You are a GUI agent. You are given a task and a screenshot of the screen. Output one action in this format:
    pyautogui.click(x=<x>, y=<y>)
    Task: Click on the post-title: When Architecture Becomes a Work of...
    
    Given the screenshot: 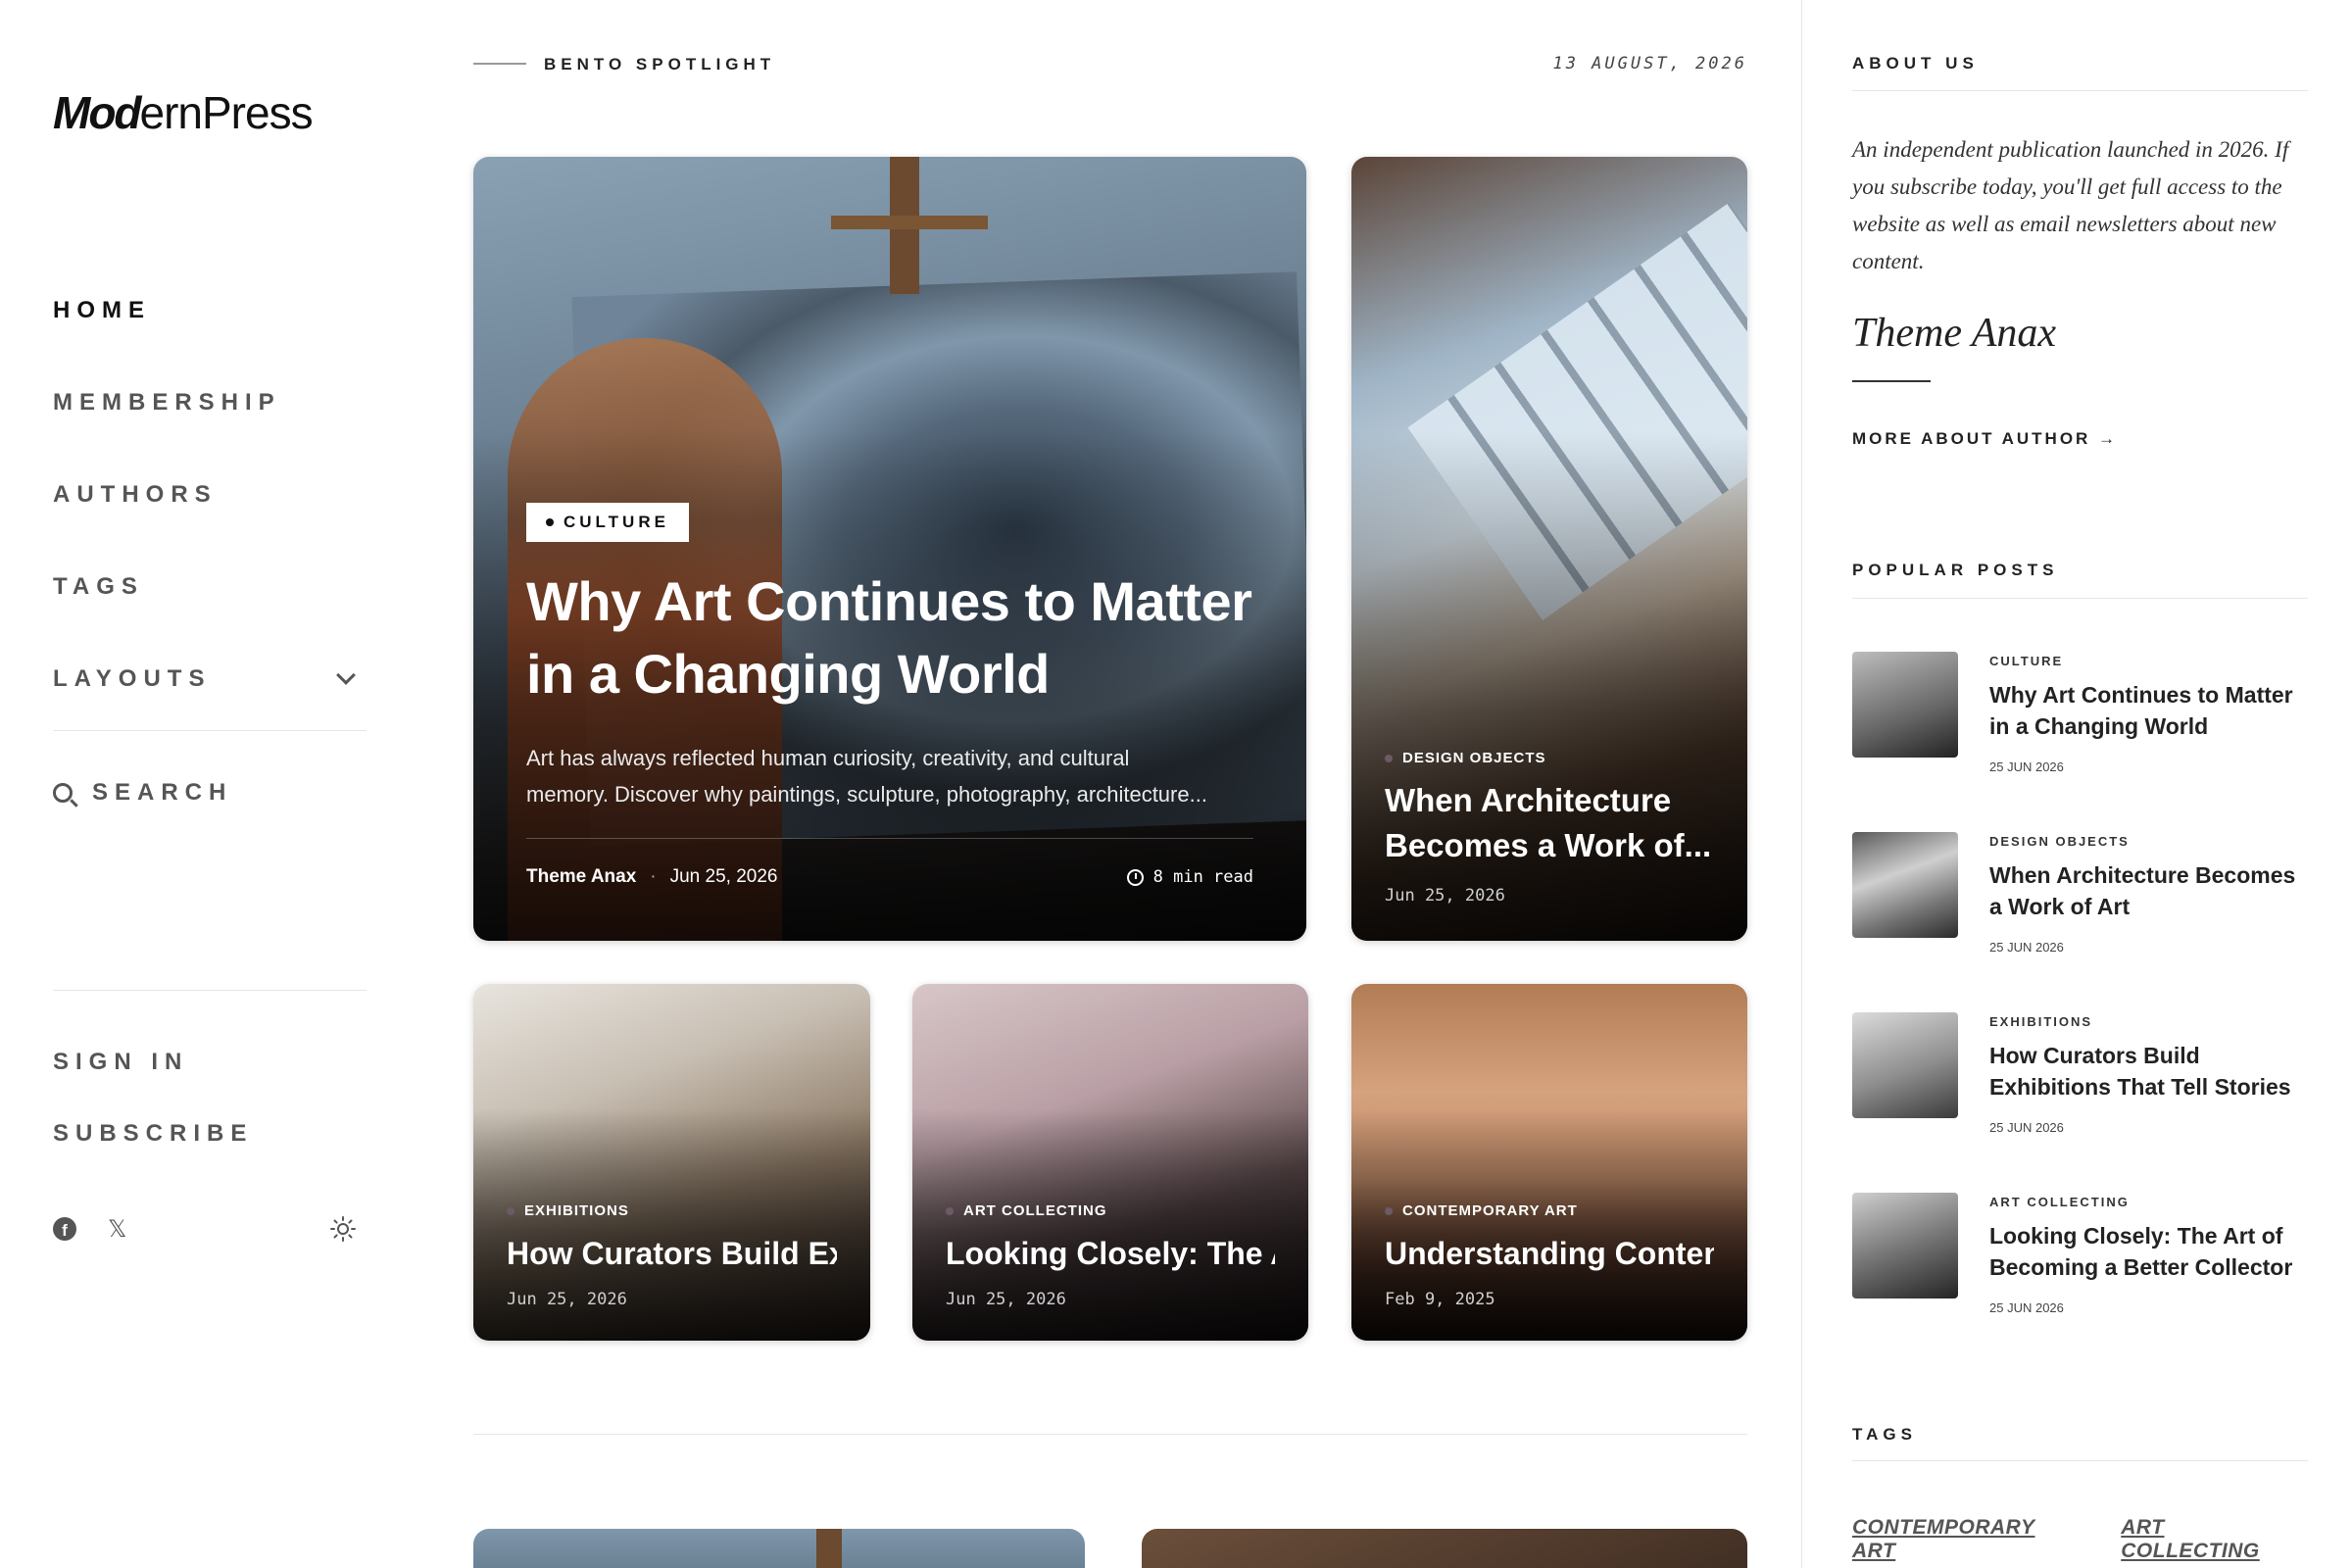 What is the action you would take?
    pyautogui.click(x=1549, y=823)
    